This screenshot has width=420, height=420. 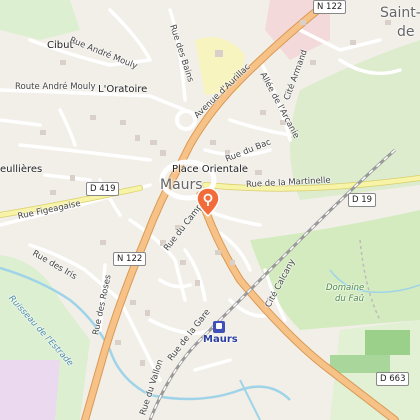 What do you see at coordinates (30, 390) in the screenshot?
I see `area-southwest` at bounding box center [30, 390].